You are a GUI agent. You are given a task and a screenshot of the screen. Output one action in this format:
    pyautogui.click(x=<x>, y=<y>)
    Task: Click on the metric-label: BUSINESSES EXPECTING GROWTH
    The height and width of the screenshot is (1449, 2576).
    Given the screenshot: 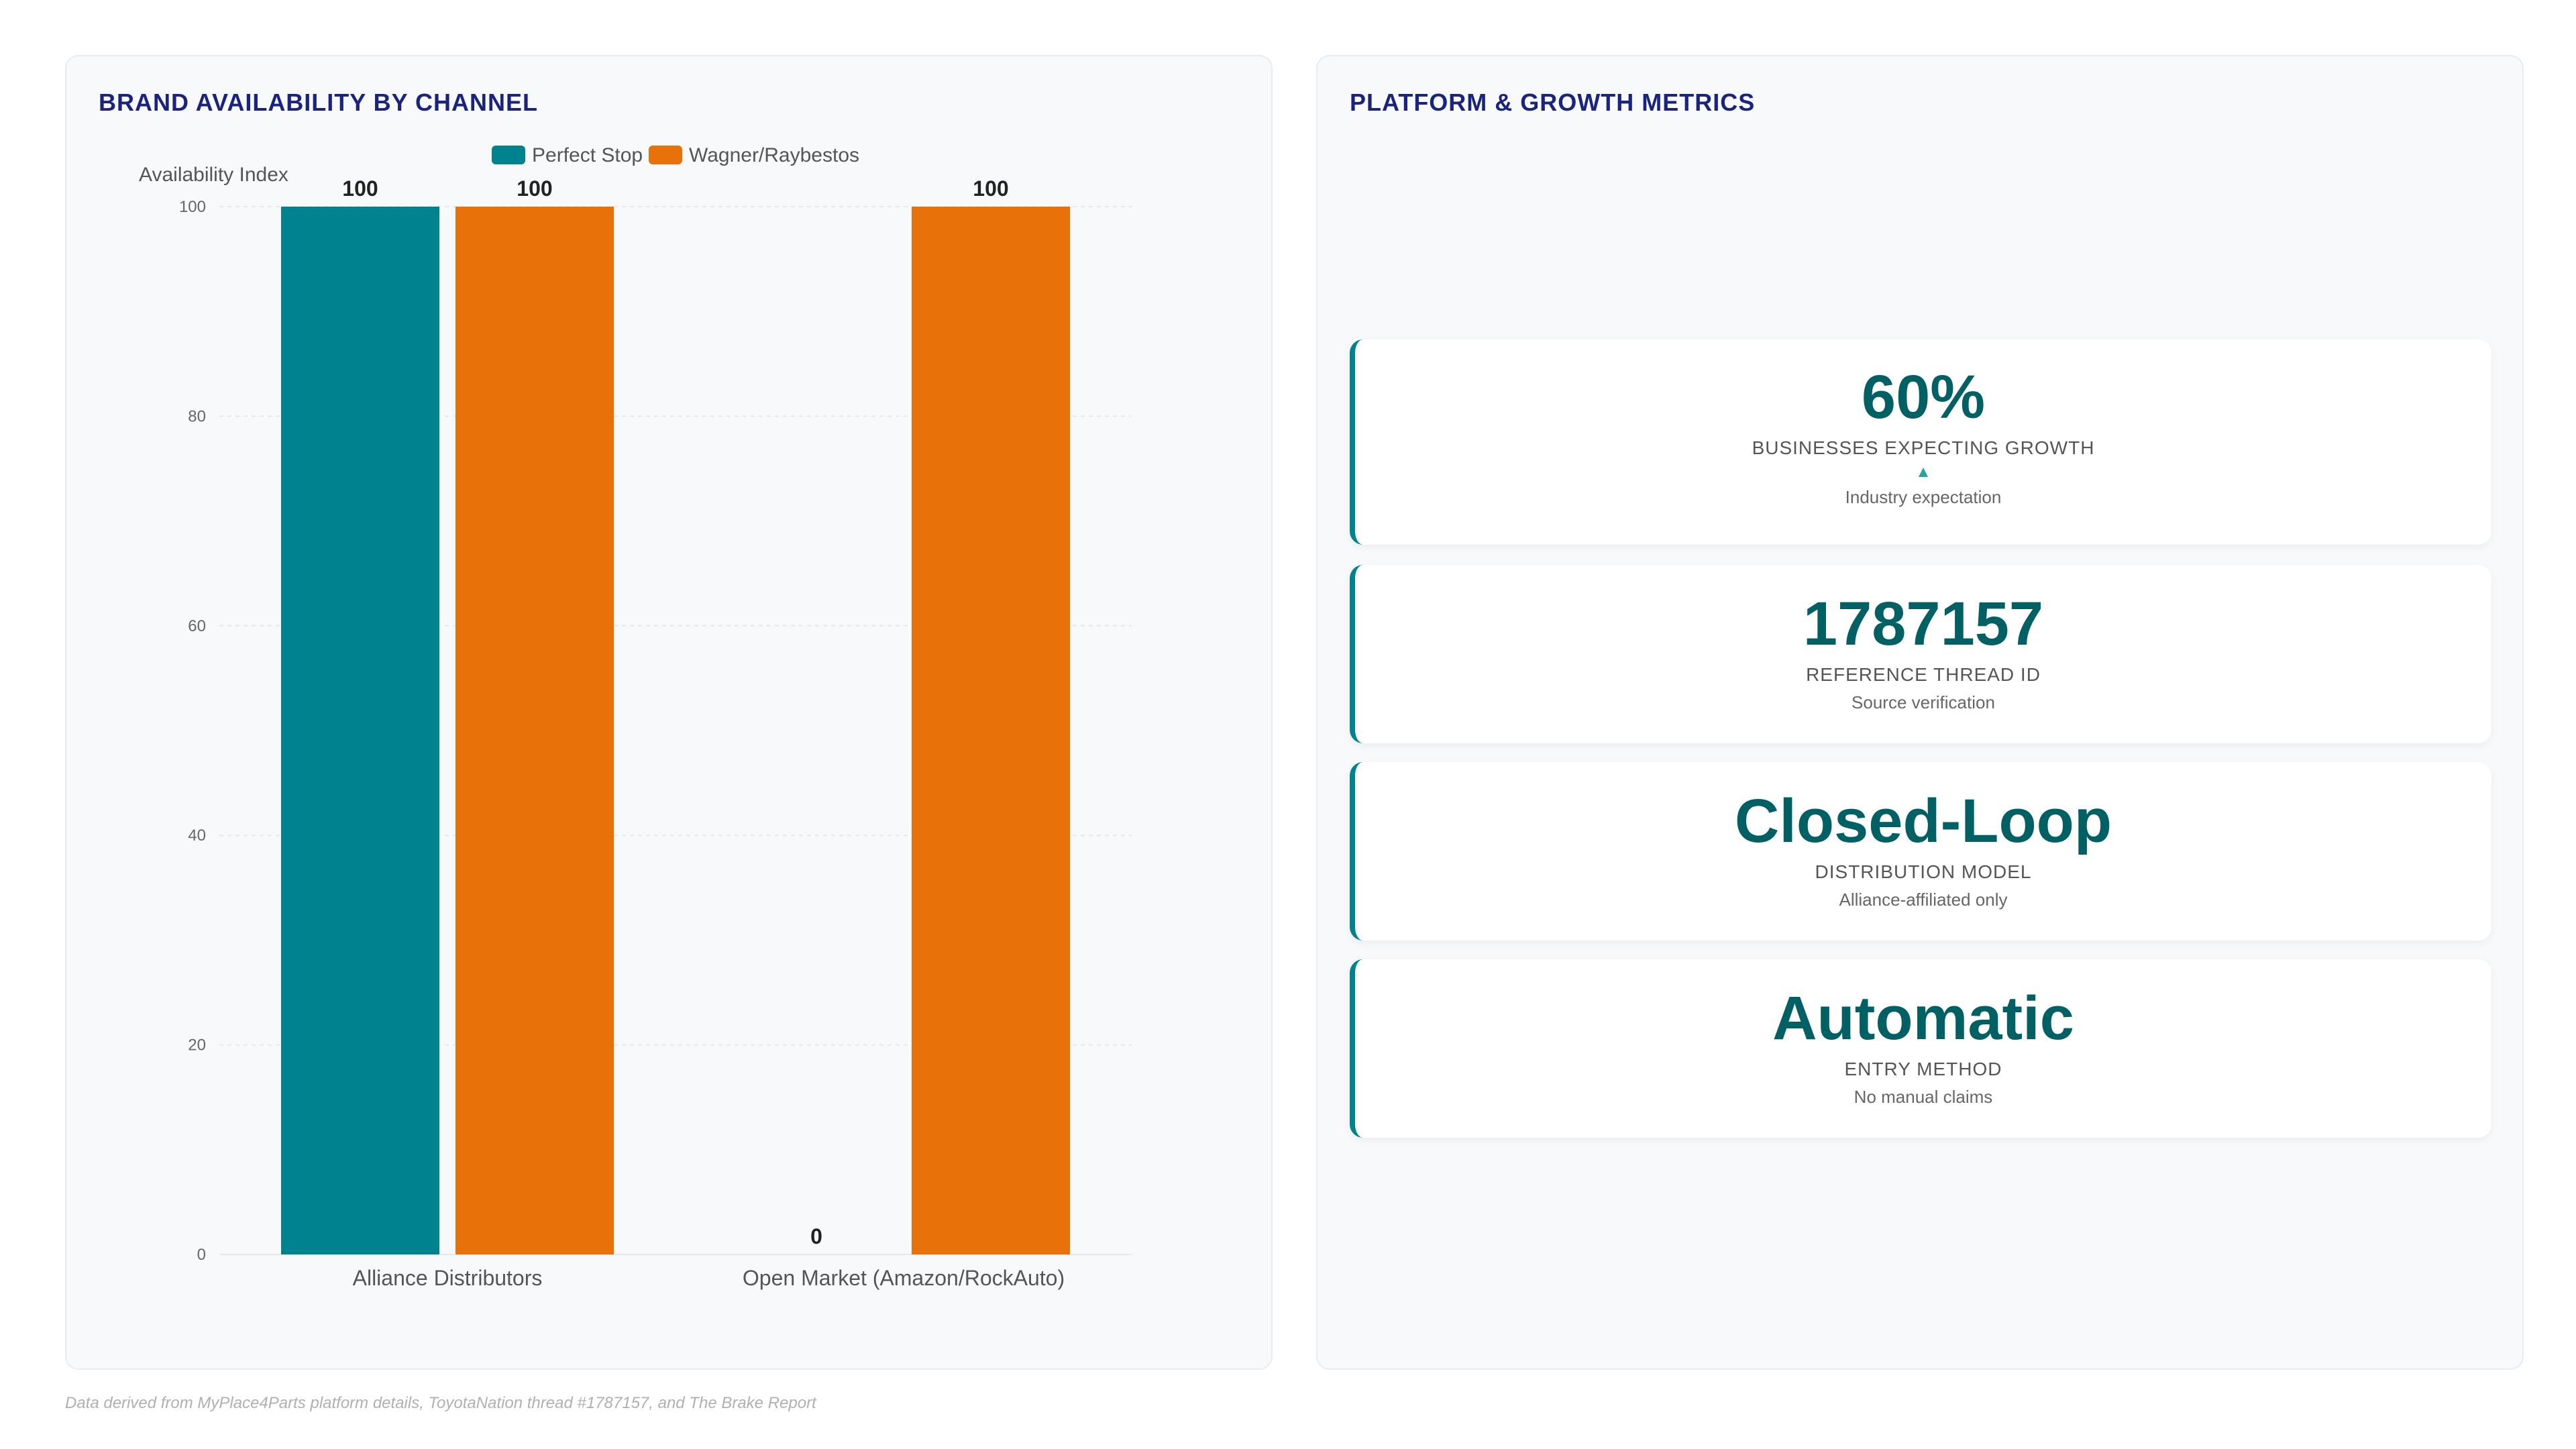 What is the action you would take?
    pyautogui.click(x=1923, y=447)
    